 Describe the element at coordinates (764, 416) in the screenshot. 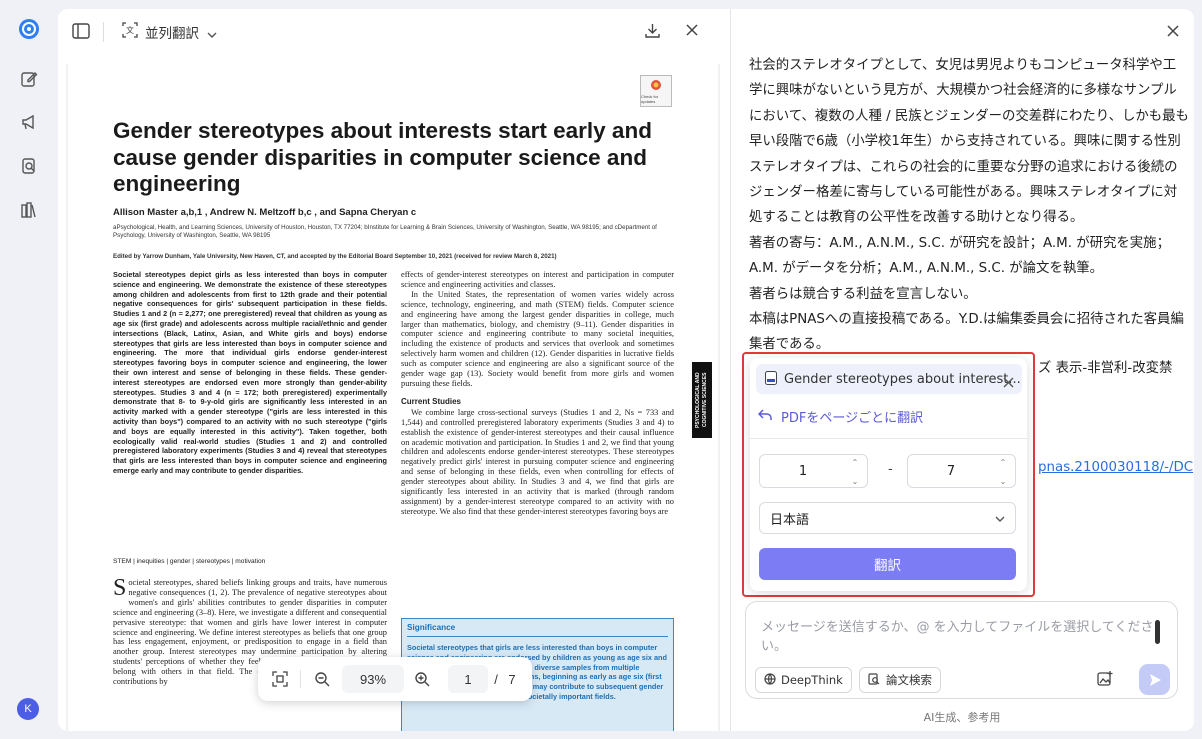

I see `return-arrow-icon` at that location.